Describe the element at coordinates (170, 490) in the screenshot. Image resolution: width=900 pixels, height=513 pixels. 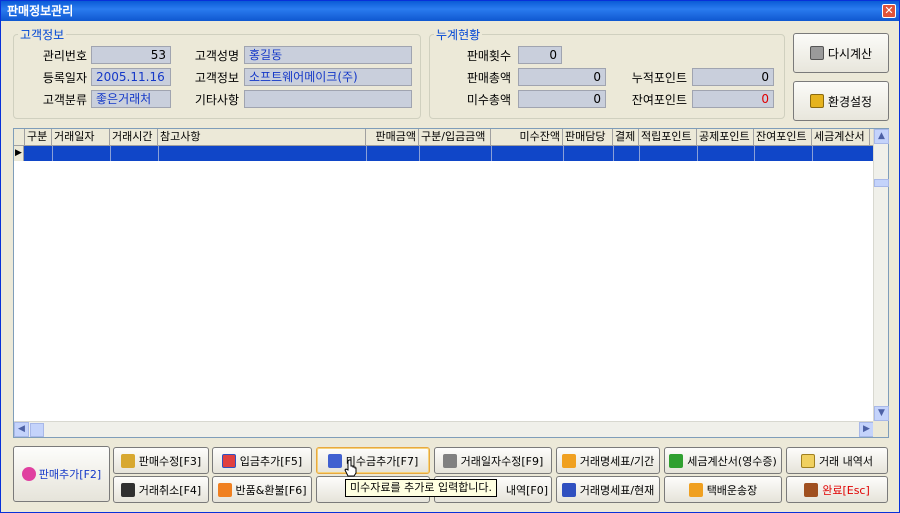
I see `cancel-transaction-label: 거래취소[F4]` at that location.